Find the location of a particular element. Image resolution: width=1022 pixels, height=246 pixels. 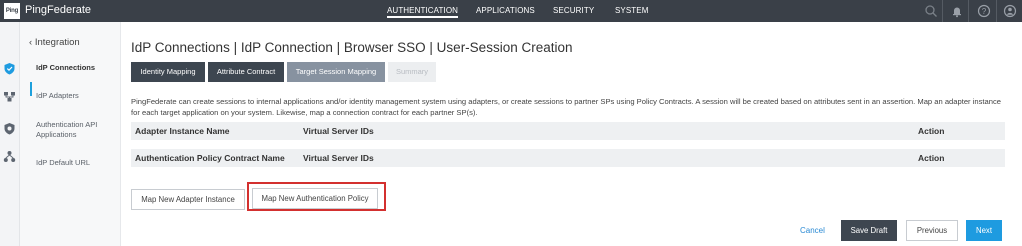

network-icon is located at coordinates (9, 96).